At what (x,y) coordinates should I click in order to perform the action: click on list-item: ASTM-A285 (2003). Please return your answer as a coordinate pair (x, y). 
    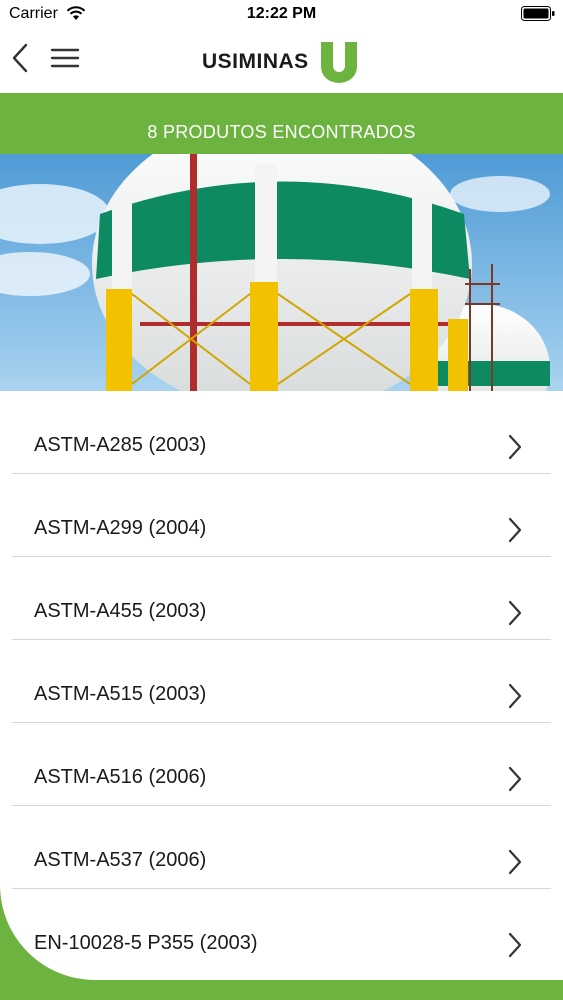
    Looking at the image, I should click on (281, 432).